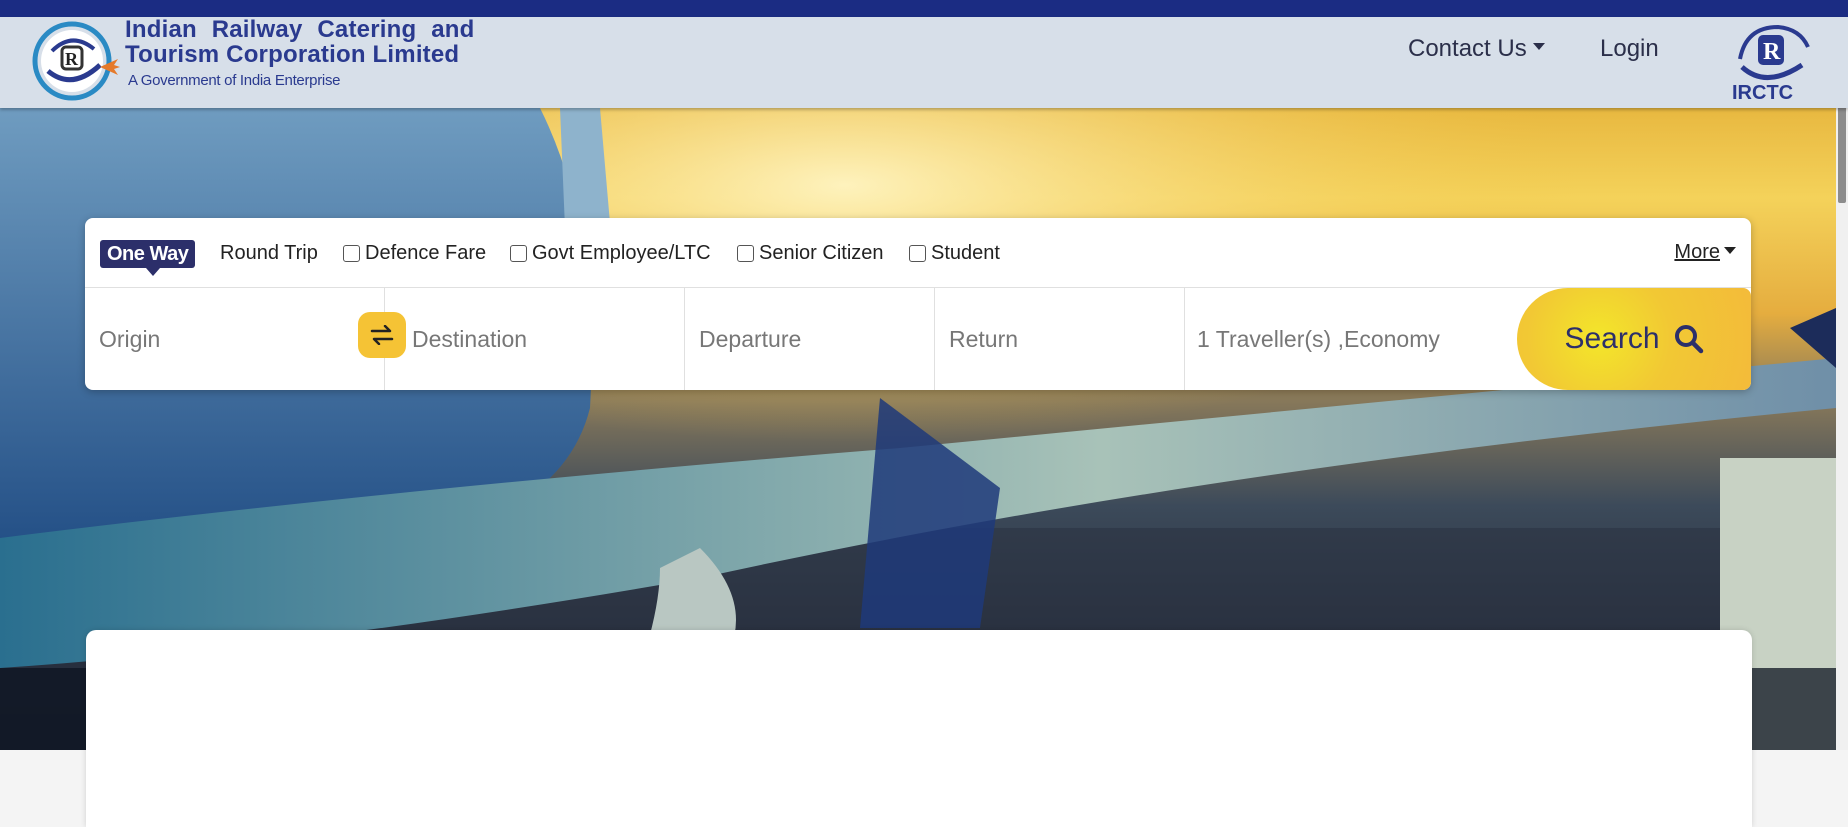 This screenshot has height=827, width=1848. Describe the element at coordinates (1697, 252) in the screenshot. I see `more-label: More` at that location.